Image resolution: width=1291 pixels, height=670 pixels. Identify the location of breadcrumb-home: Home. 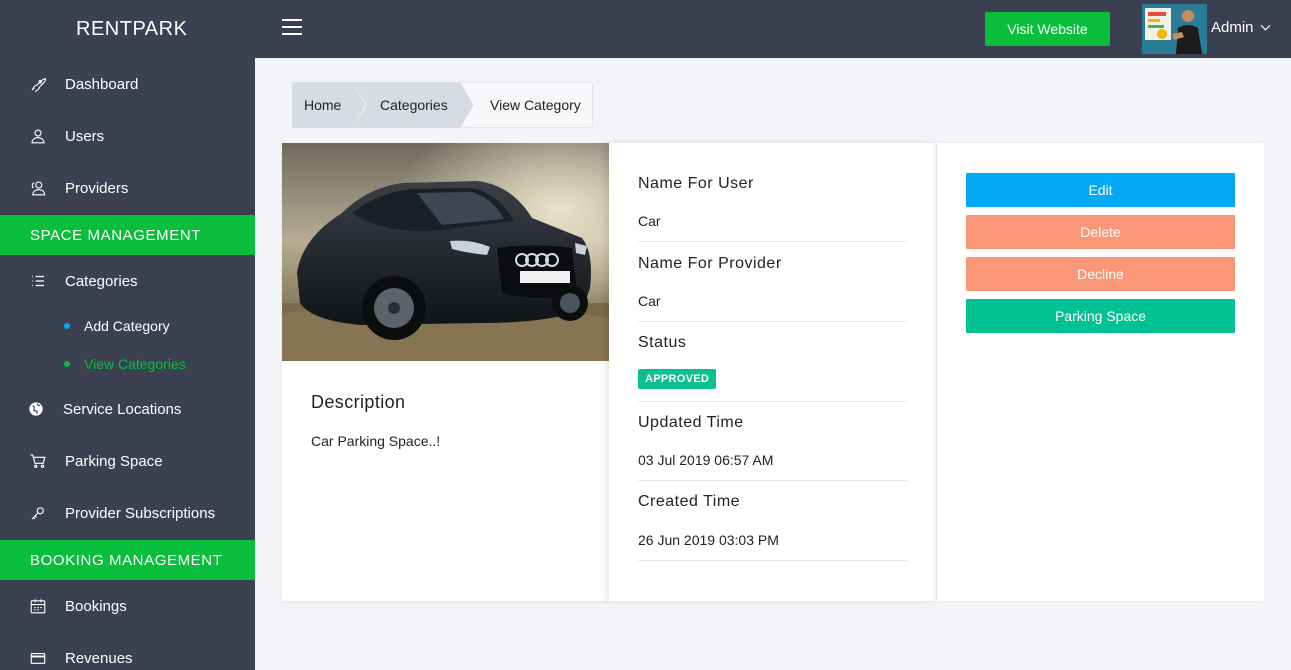
(329, 105).